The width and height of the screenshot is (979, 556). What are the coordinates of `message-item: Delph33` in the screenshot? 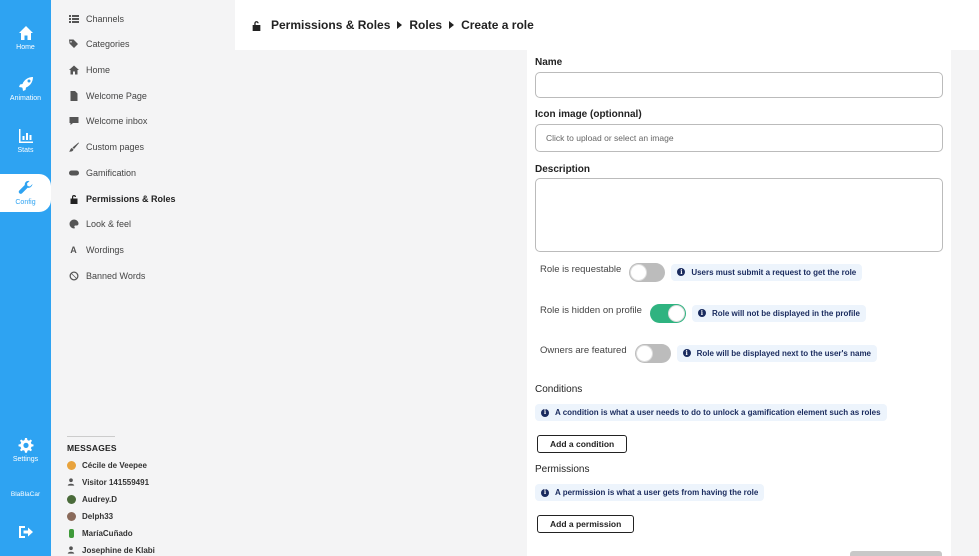 It's located at (90, 516).